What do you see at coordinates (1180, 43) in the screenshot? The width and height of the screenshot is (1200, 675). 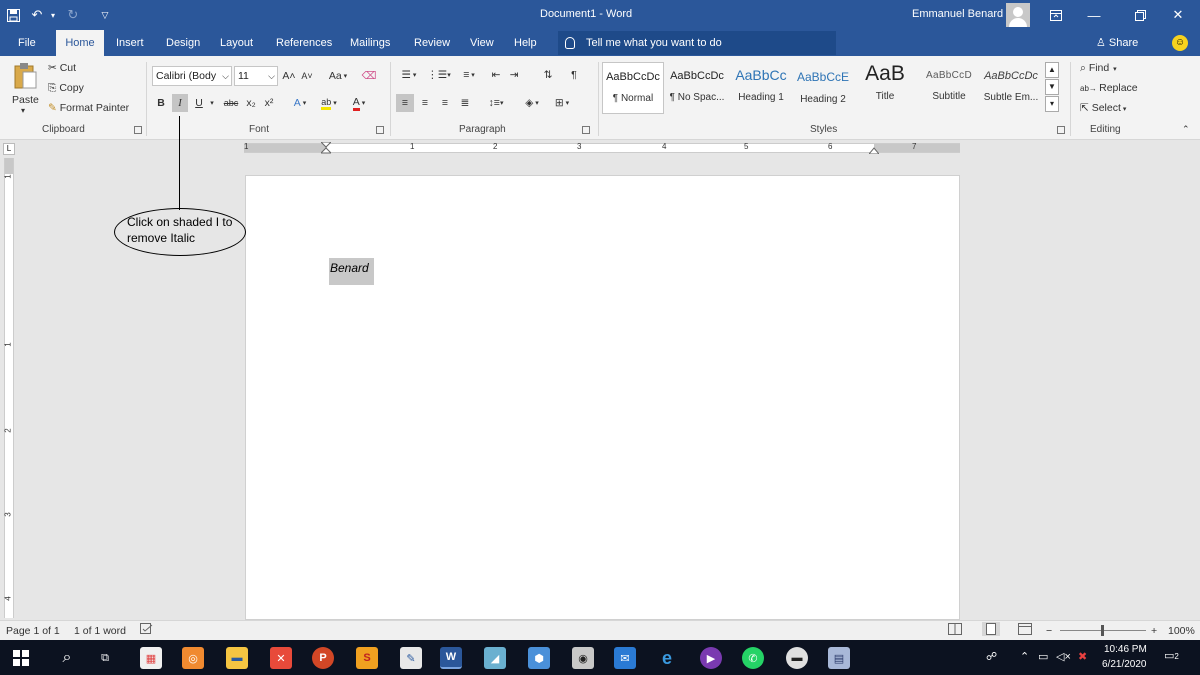 I see `feedback-smiley-icon: ☺` at bounding box center [1180, 43].